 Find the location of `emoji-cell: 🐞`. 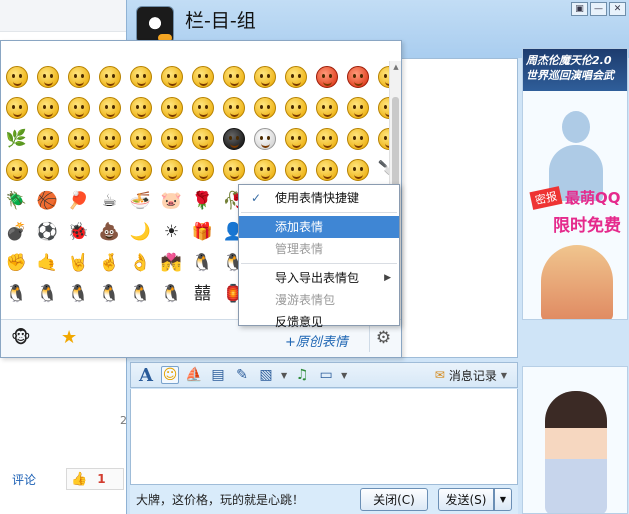

emoji-cell: 🐞 is located at coordinates (78, 231).